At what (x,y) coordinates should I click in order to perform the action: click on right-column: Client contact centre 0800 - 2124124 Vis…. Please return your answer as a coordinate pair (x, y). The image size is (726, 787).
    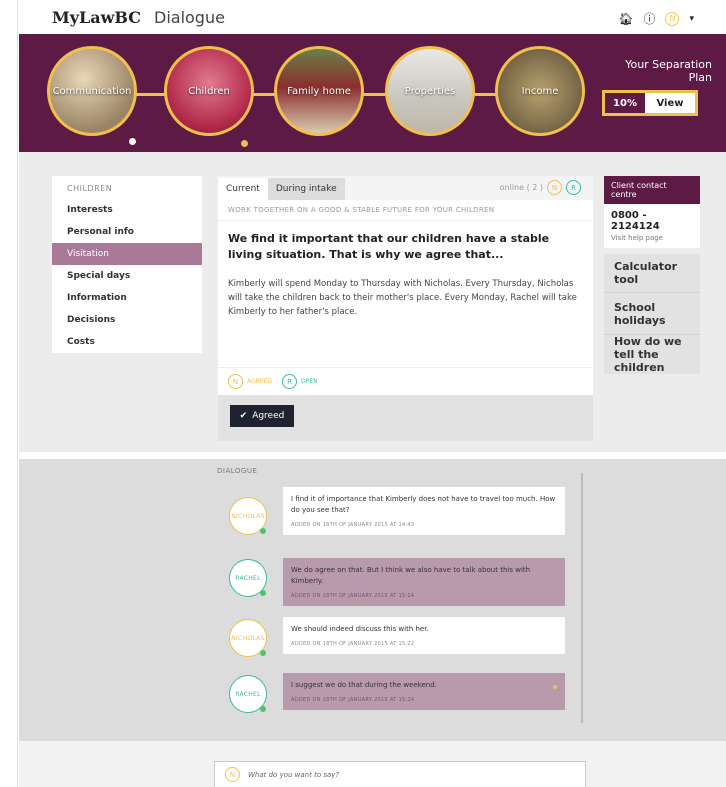
    Looking at the image, I should click on (652, 275).